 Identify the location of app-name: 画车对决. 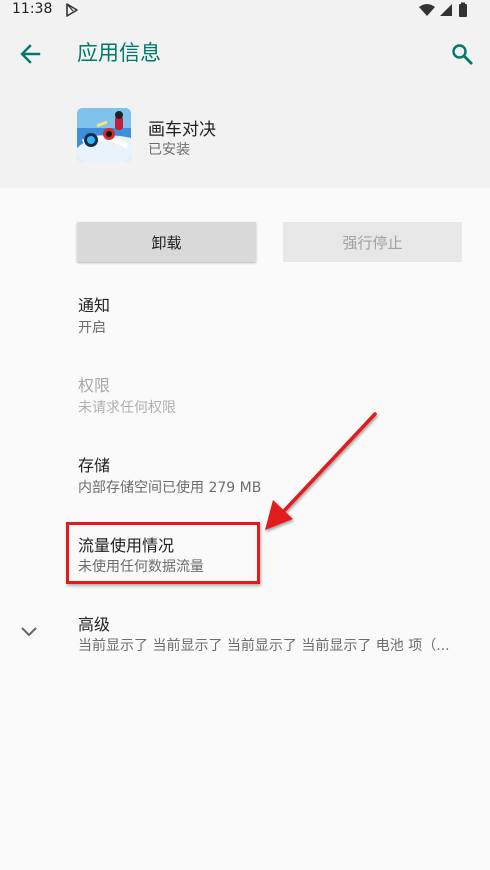
(182, 130).